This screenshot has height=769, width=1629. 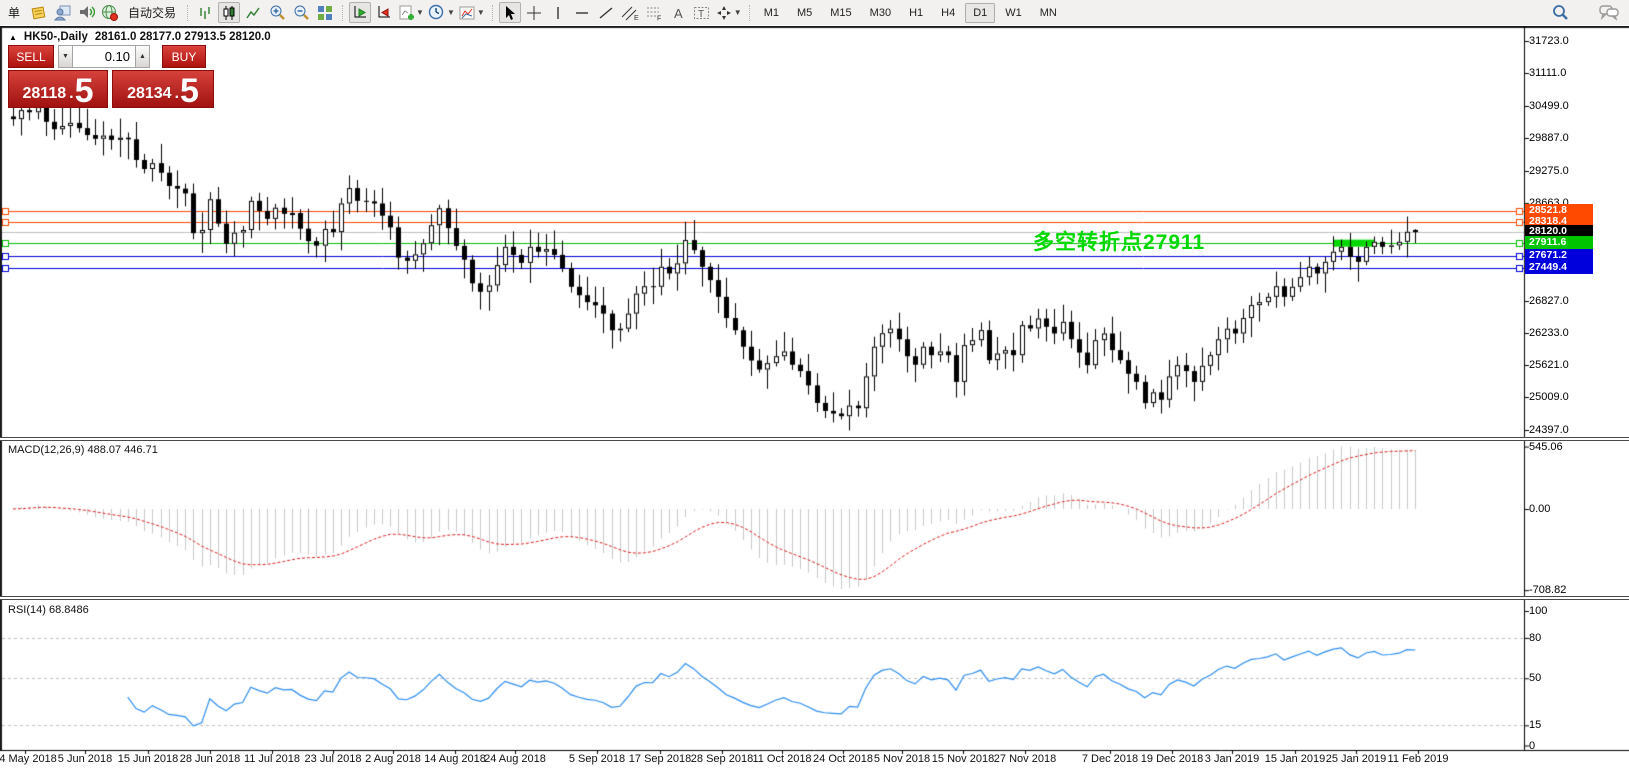 I want to click on text-button: A, so click(x=678, y=12).